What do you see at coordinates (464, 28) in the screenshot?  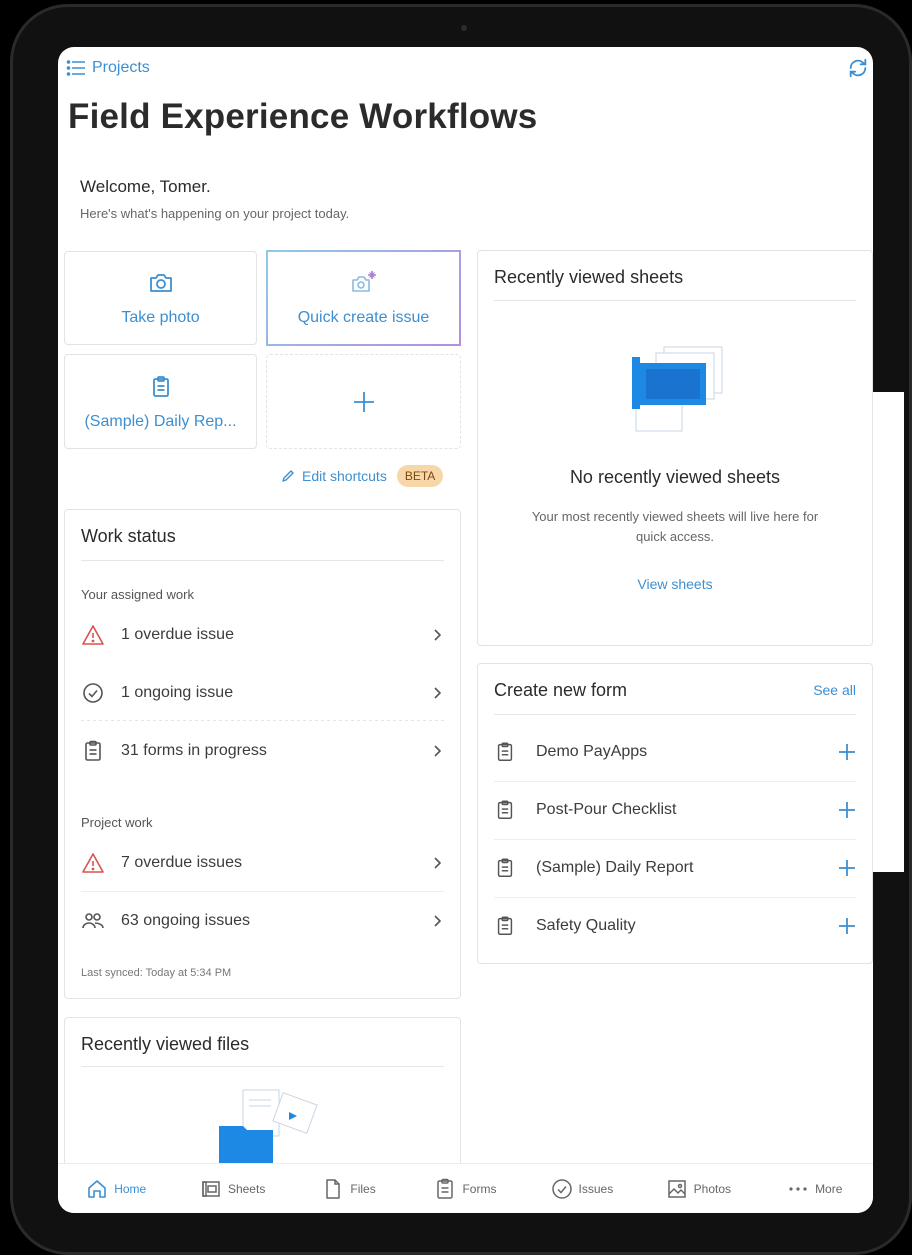 I see `front-camera` at bounding box center [464, 28].